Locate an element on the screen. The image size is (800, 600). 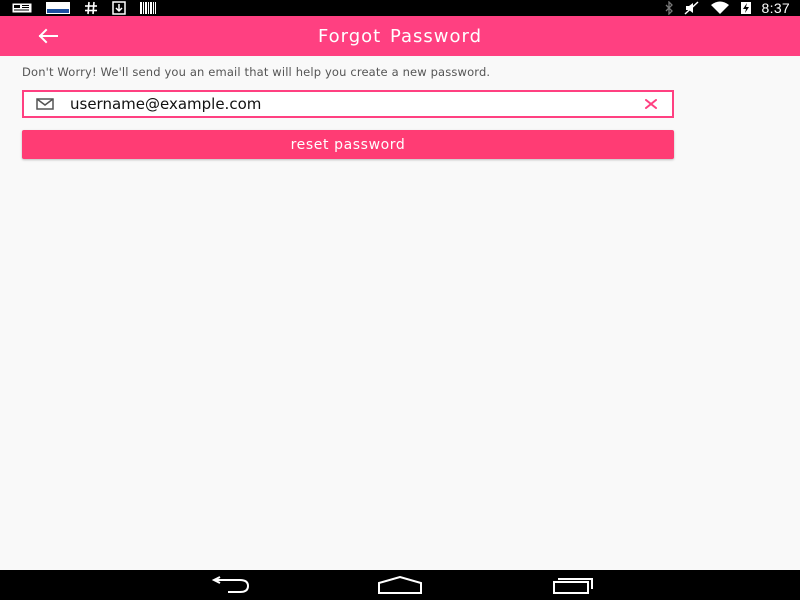
bluetooth-icon is located at coordinates (669, 8).